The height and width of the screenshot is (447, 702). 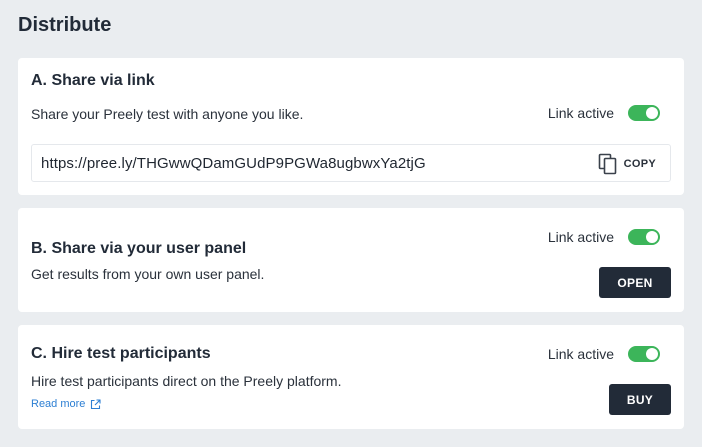 I want to click on user-panel-title: B. Share via your user panel, so click(x=139, y=248).